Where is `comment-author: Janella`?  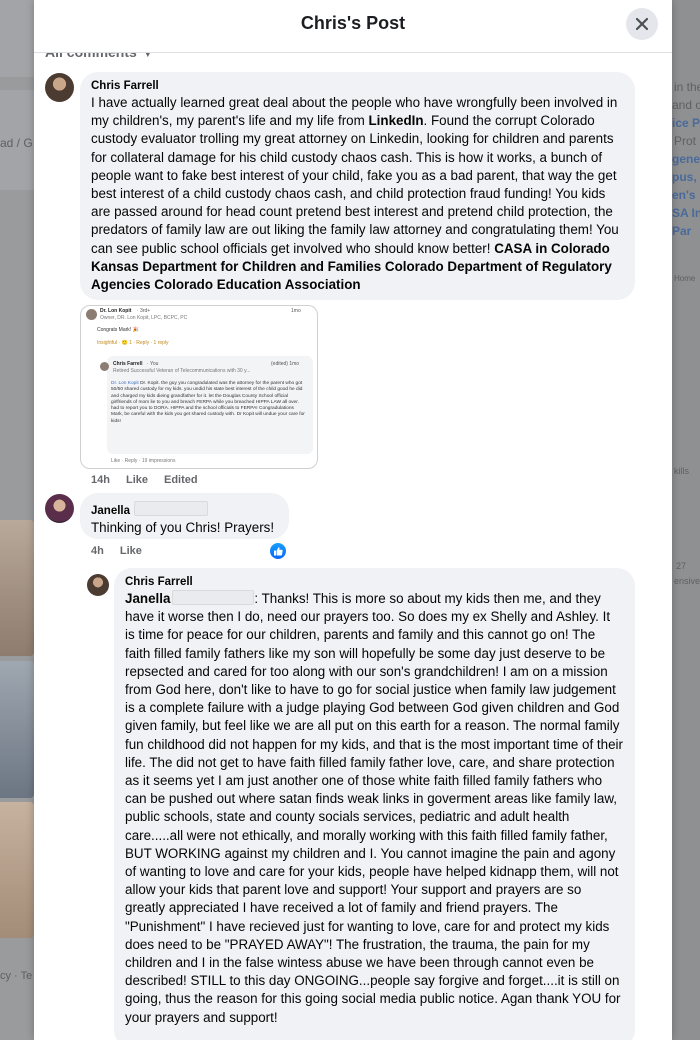
comment-author: Janella is located at coordinates (184, 509).